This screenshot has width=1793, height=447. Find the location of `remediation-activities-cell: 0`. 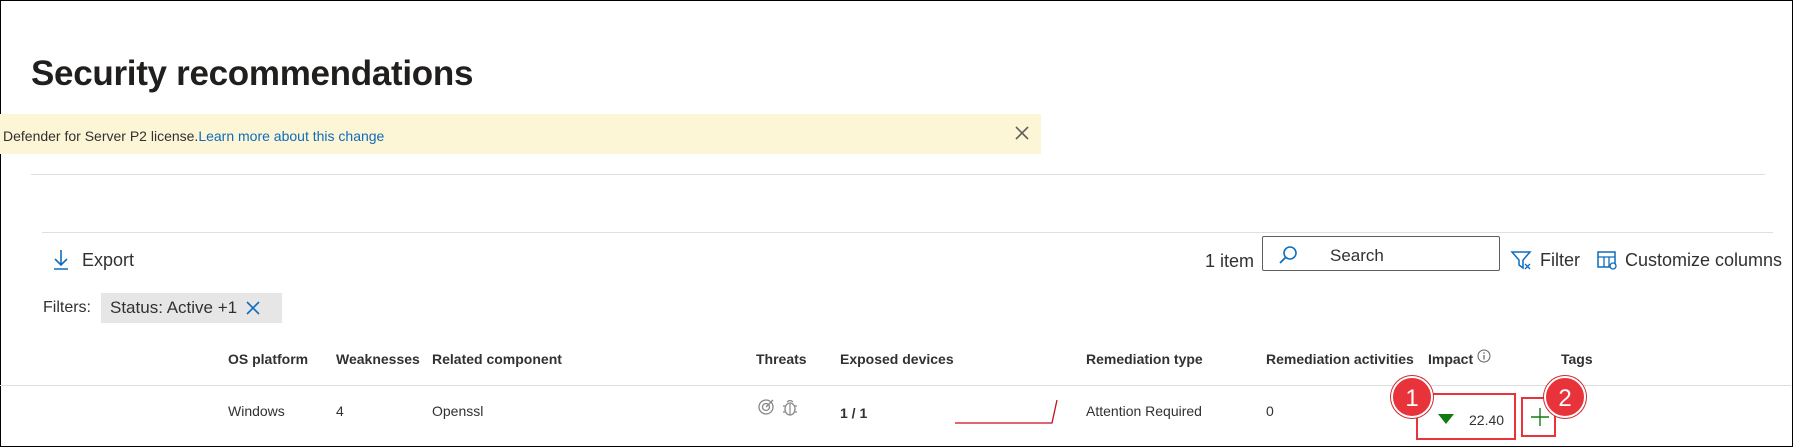

remediation-activities-cell: 0 is located at coordinates (1270, 411).